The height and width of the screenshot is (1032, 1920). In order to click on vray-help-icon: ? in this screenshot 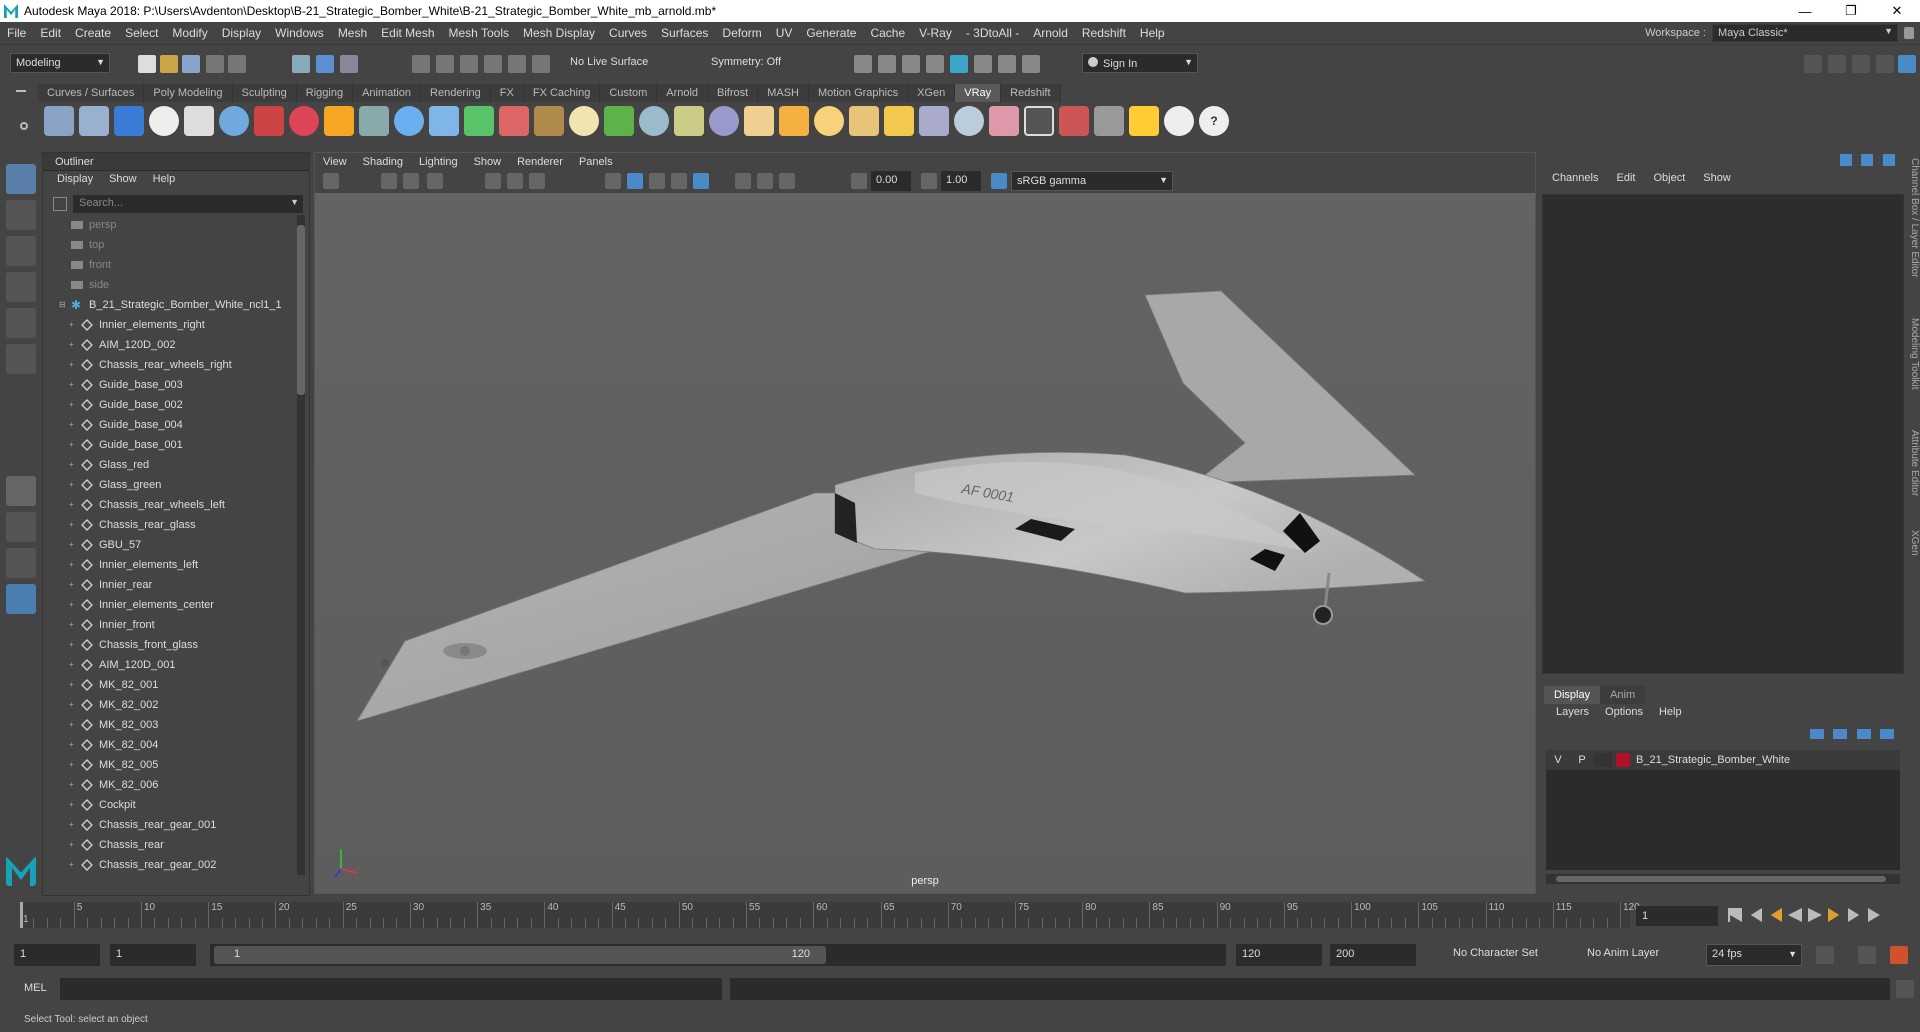, I will do `click(1214, 121)`.